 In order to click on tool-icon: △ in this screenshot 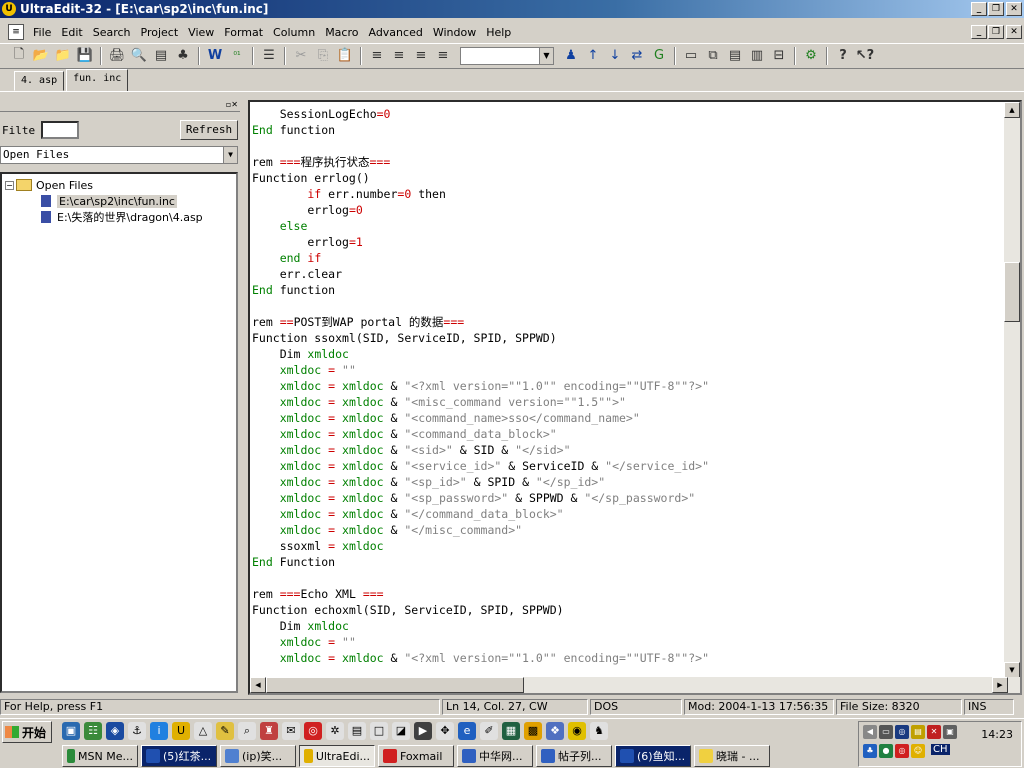, I will do `click(203, 731)`.